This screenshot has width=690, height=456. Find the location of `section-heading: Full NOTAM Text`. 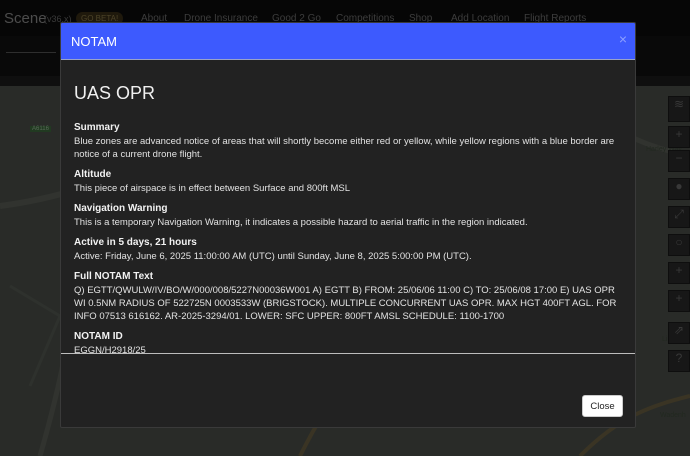

section-heading: Full NOTAM Text is located at coordinates (114, 276).